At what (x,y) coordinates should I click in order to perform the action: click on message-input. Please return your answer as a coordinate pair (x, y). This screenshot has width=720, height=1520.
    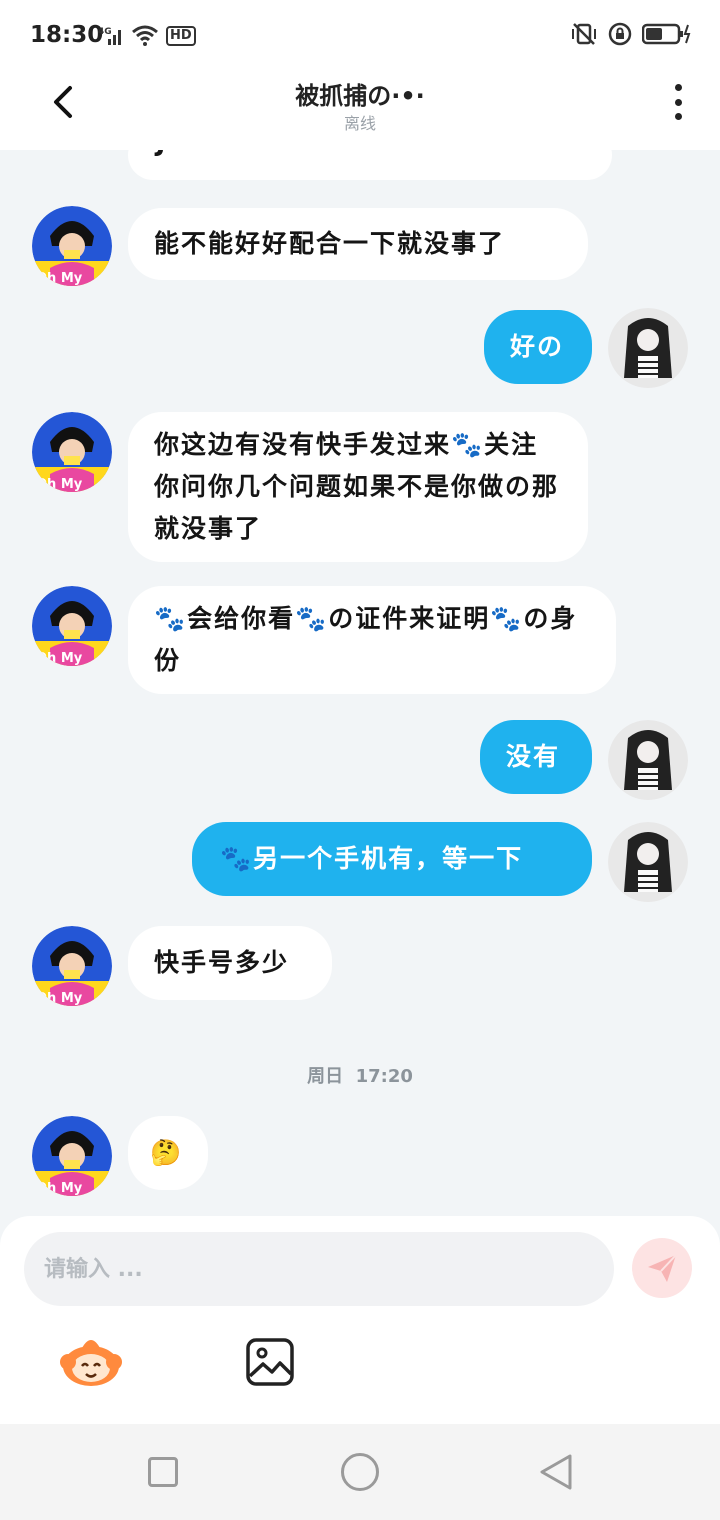
    Looking at the image, I should click on (319, 1269).